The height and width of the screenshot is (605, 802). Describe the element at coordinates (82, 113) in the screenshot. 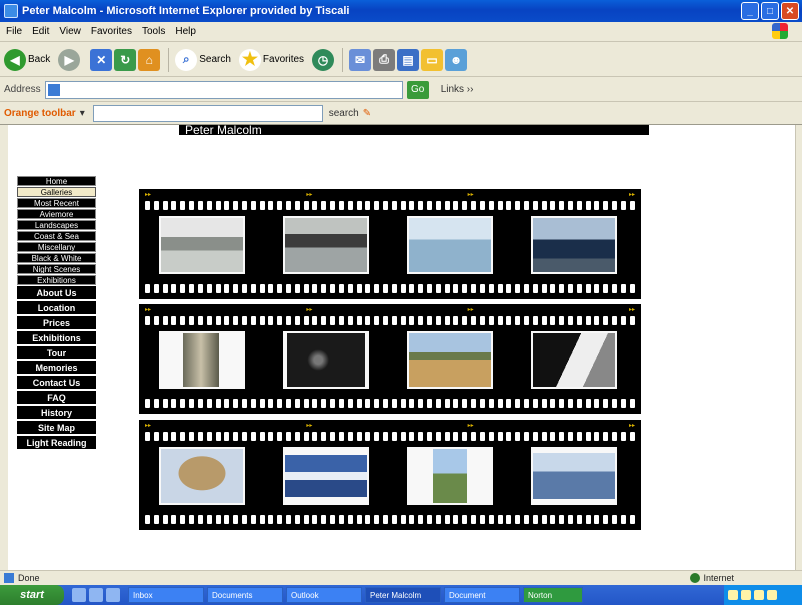

I see `orange-dropdown-icon: ▾` at that location.